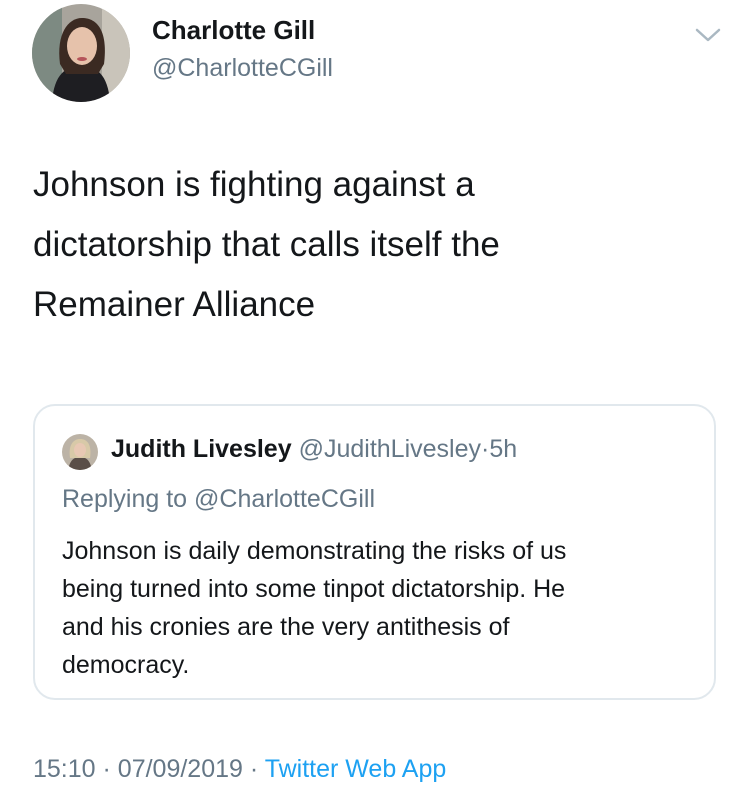 The height and width of the screenshot is (807, 750). I want to click on quoted-author-avatar, so click(80, 452).